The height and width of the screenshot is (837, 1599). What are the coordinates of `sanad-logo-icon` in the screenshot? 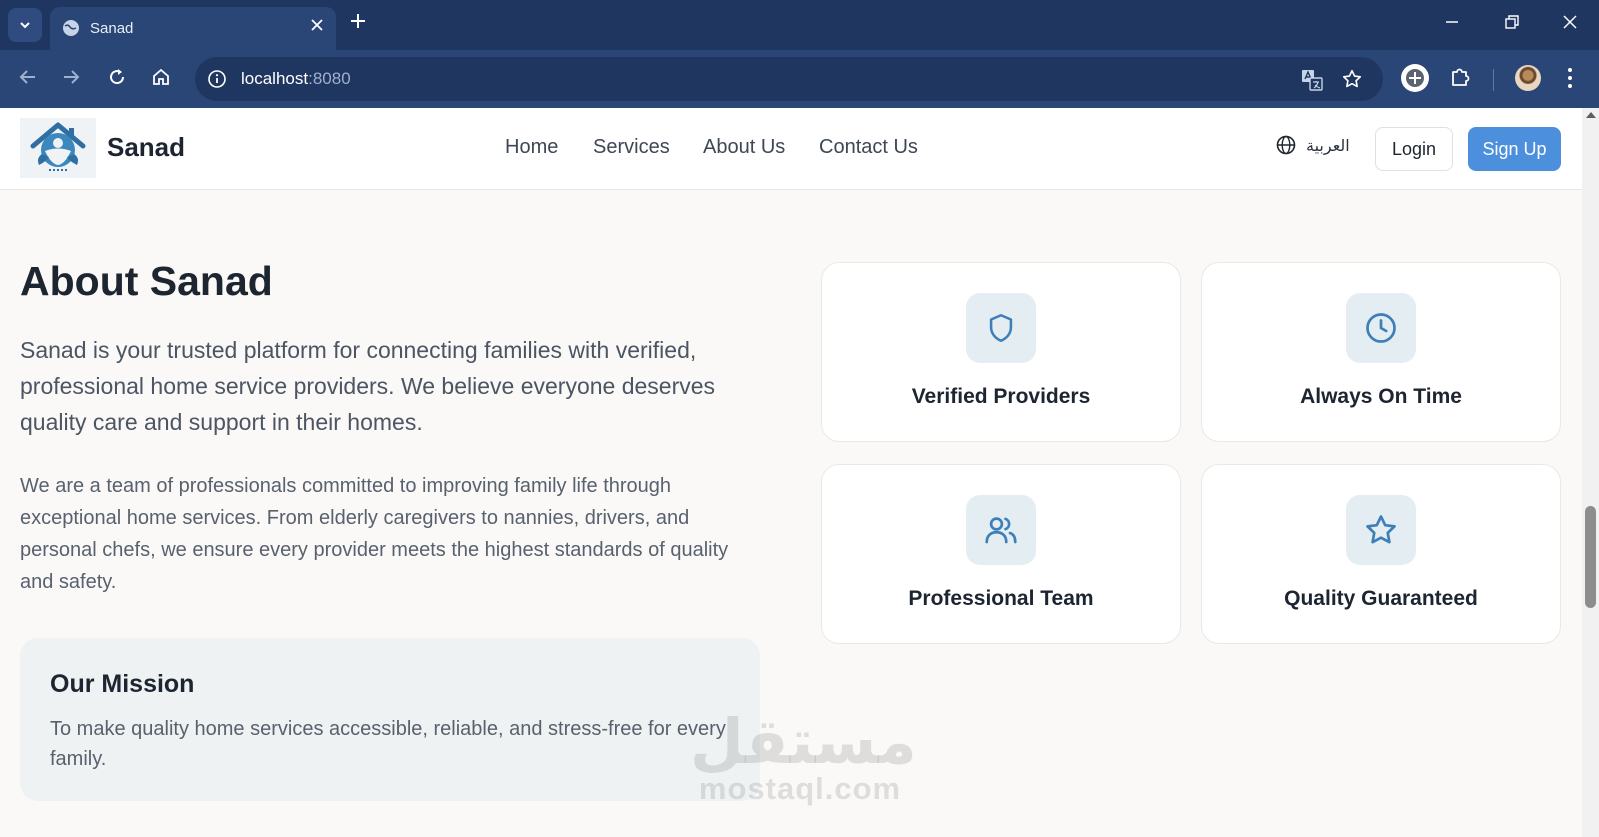 It's located at (58, 146).